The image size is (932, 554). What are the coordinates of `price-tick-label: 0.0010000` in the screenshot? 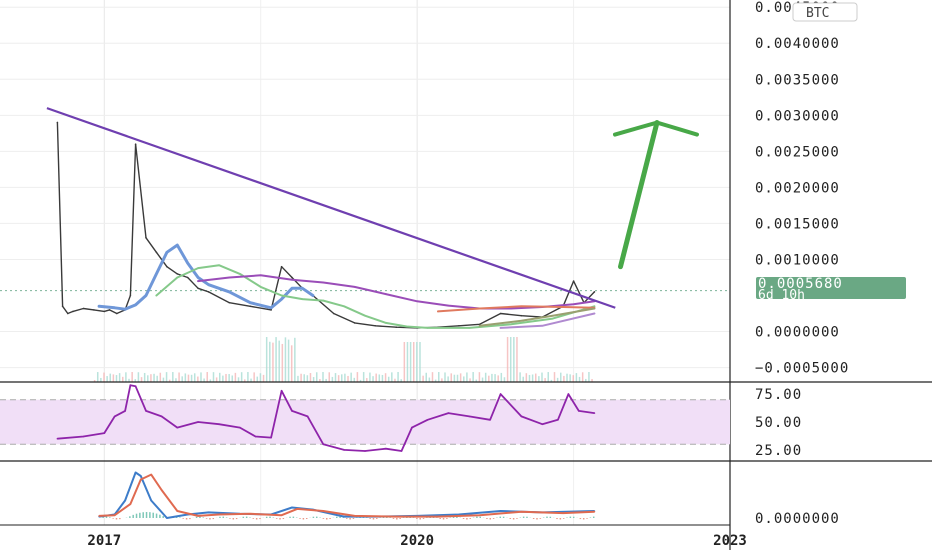 It's located at (797, 260).